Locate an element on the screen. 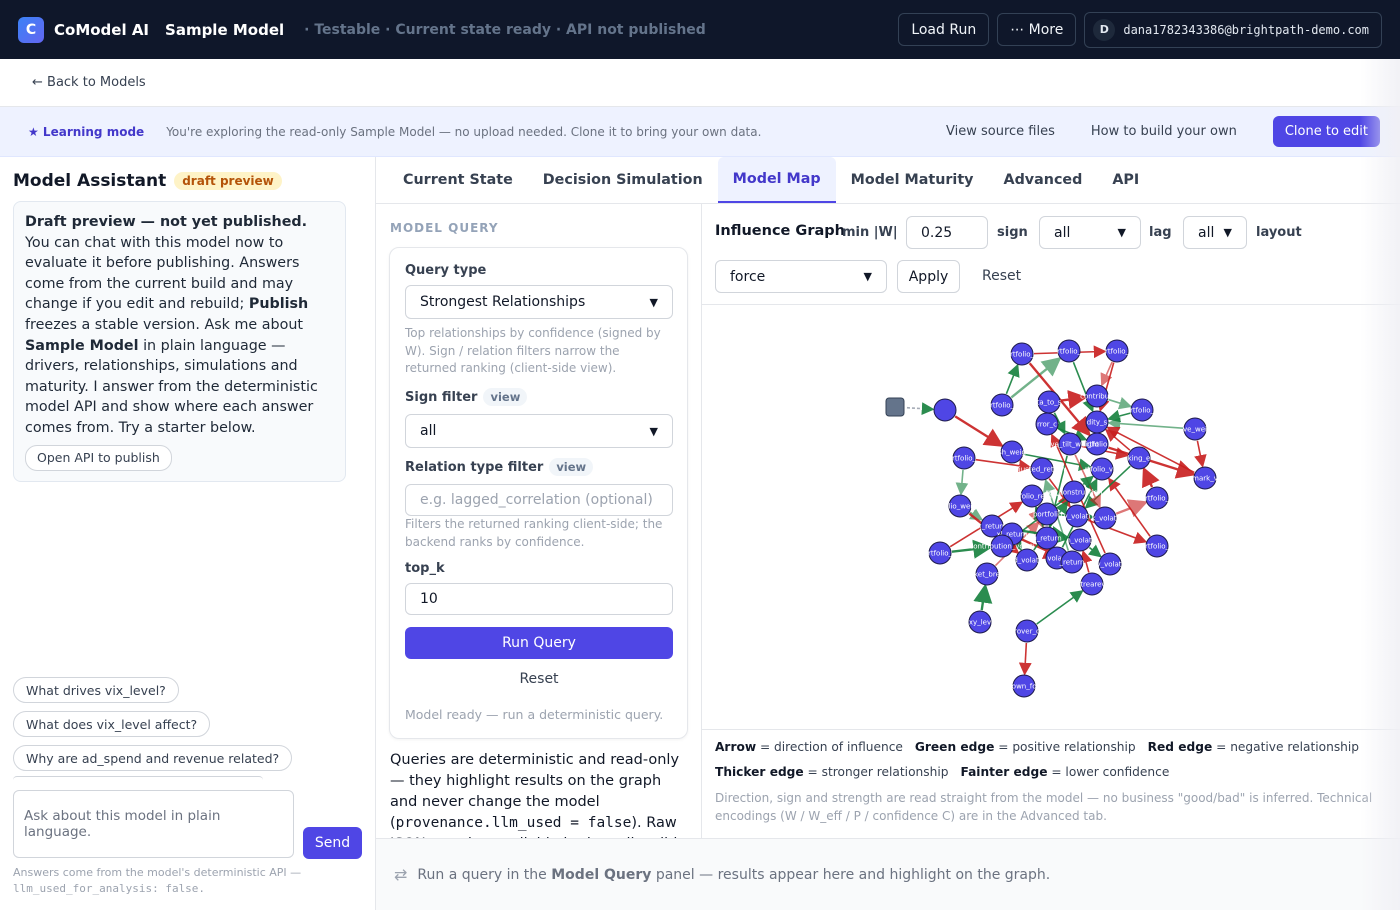 Image resolution: width=1400 pixels, height=910 pixels. graph-node: mark_v is located at coordinates (1205, 478).